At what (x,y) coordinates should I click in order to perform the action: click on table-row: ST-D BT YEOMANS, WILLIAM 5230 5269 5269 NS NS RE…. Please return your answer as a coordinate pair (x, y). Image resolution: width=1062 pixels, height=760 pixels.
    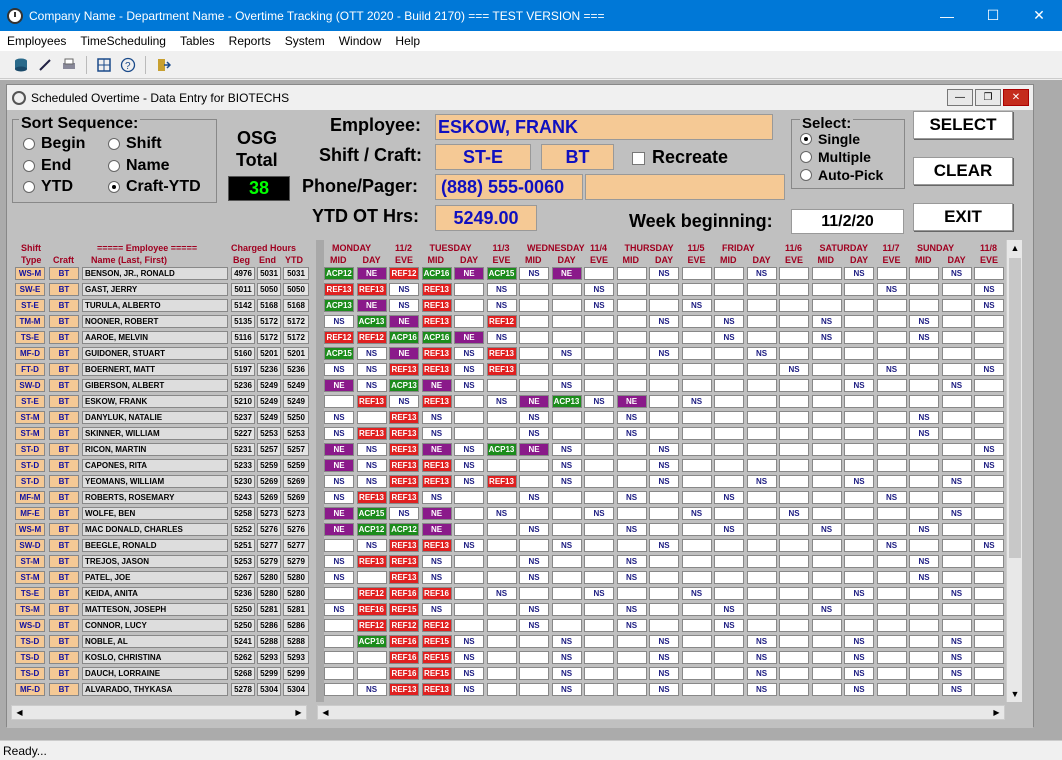
    Looking at the image, I should click on (508, 482).